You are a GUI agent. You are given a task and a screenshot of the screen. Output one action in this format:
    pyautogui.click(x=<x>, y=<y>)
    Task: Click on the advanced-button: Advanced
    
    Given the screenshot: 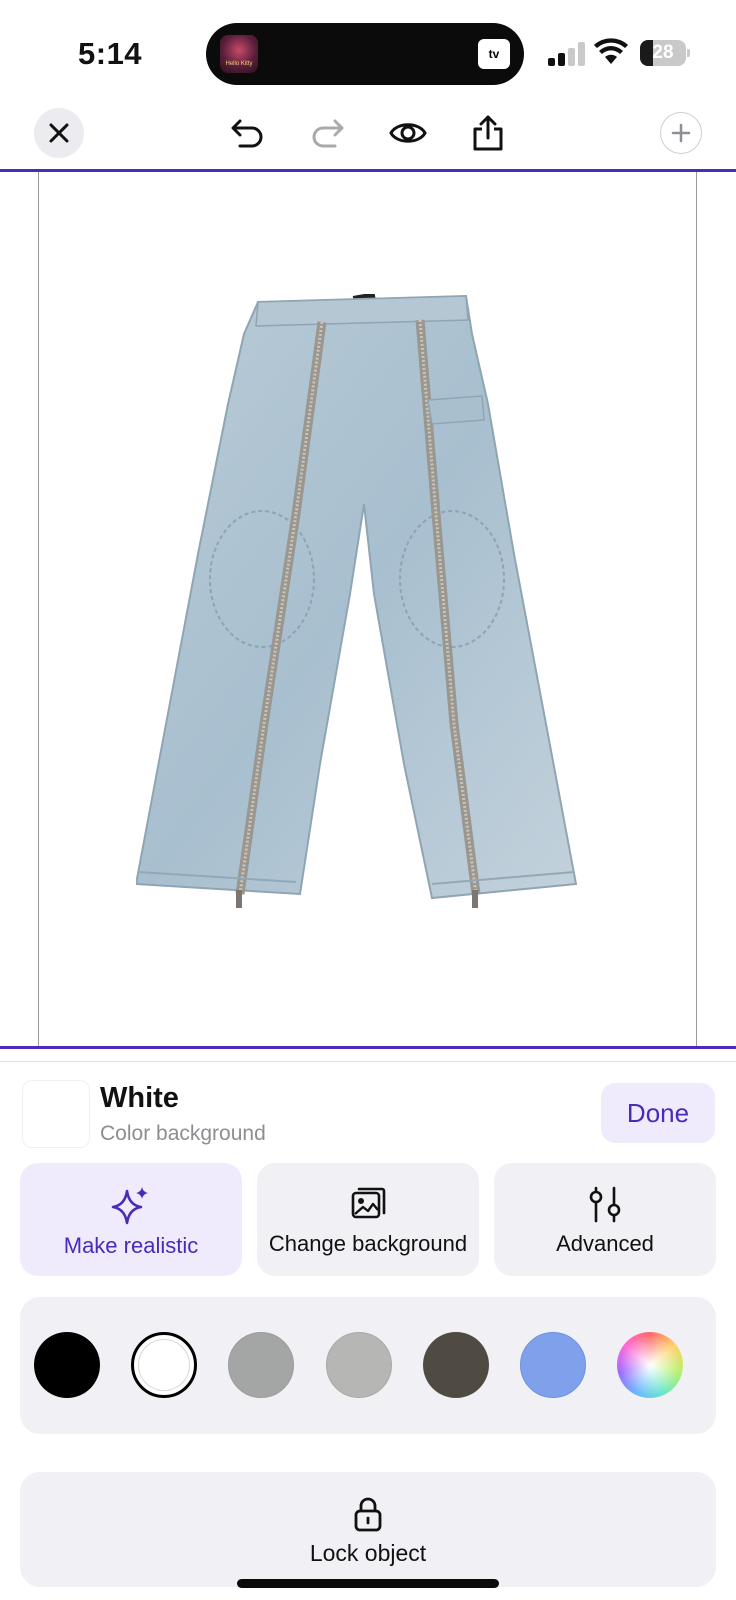 What is the action you would take?
    pyautogui.click(x=605, y=1219)
    